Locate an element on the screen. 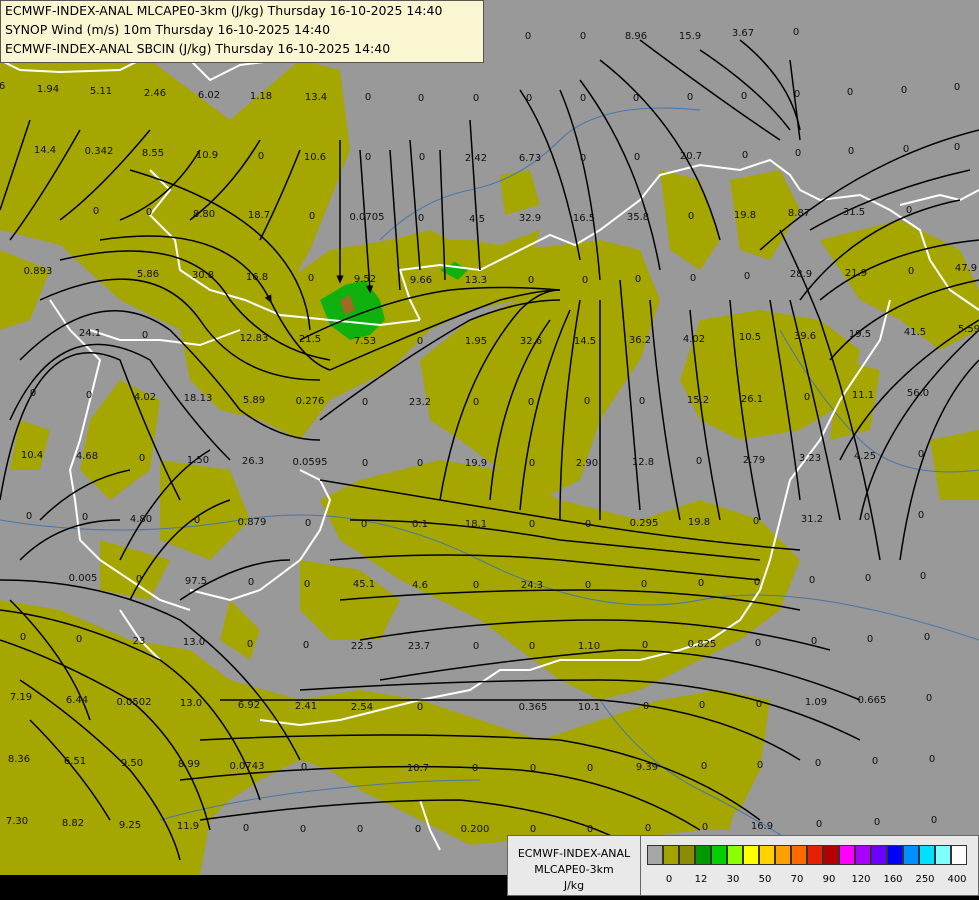 Image resolution: width=979 pixels, height=900 pixels. grid-value-label: 4.25 is located at coordinates (865, 456).